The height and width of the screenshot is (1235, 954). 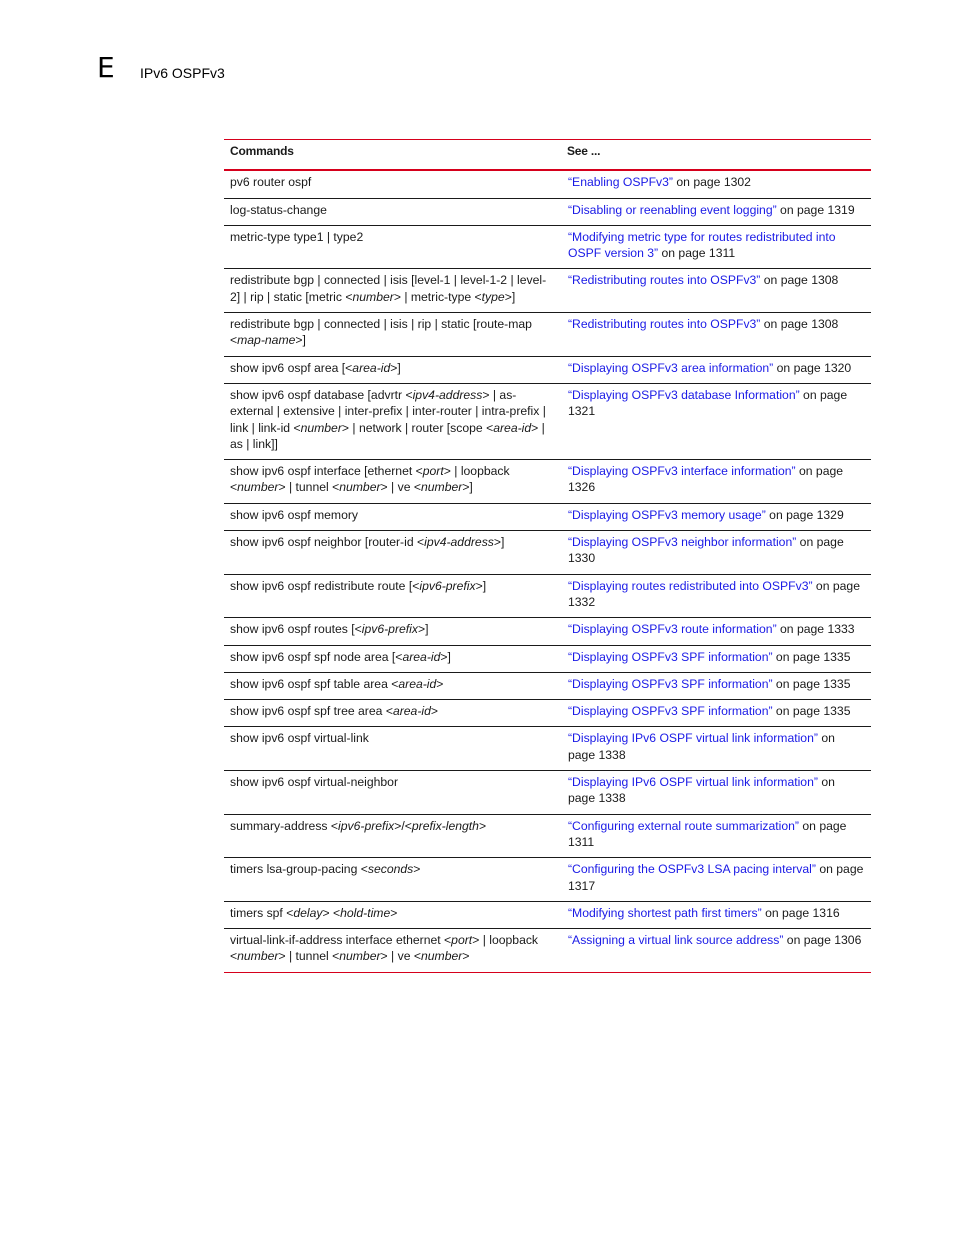 What do you see at coordinates (291, 367) in the screenshot?
I see `command-text: show ipv6 ospf area [<` at bounding box center [291, 367].